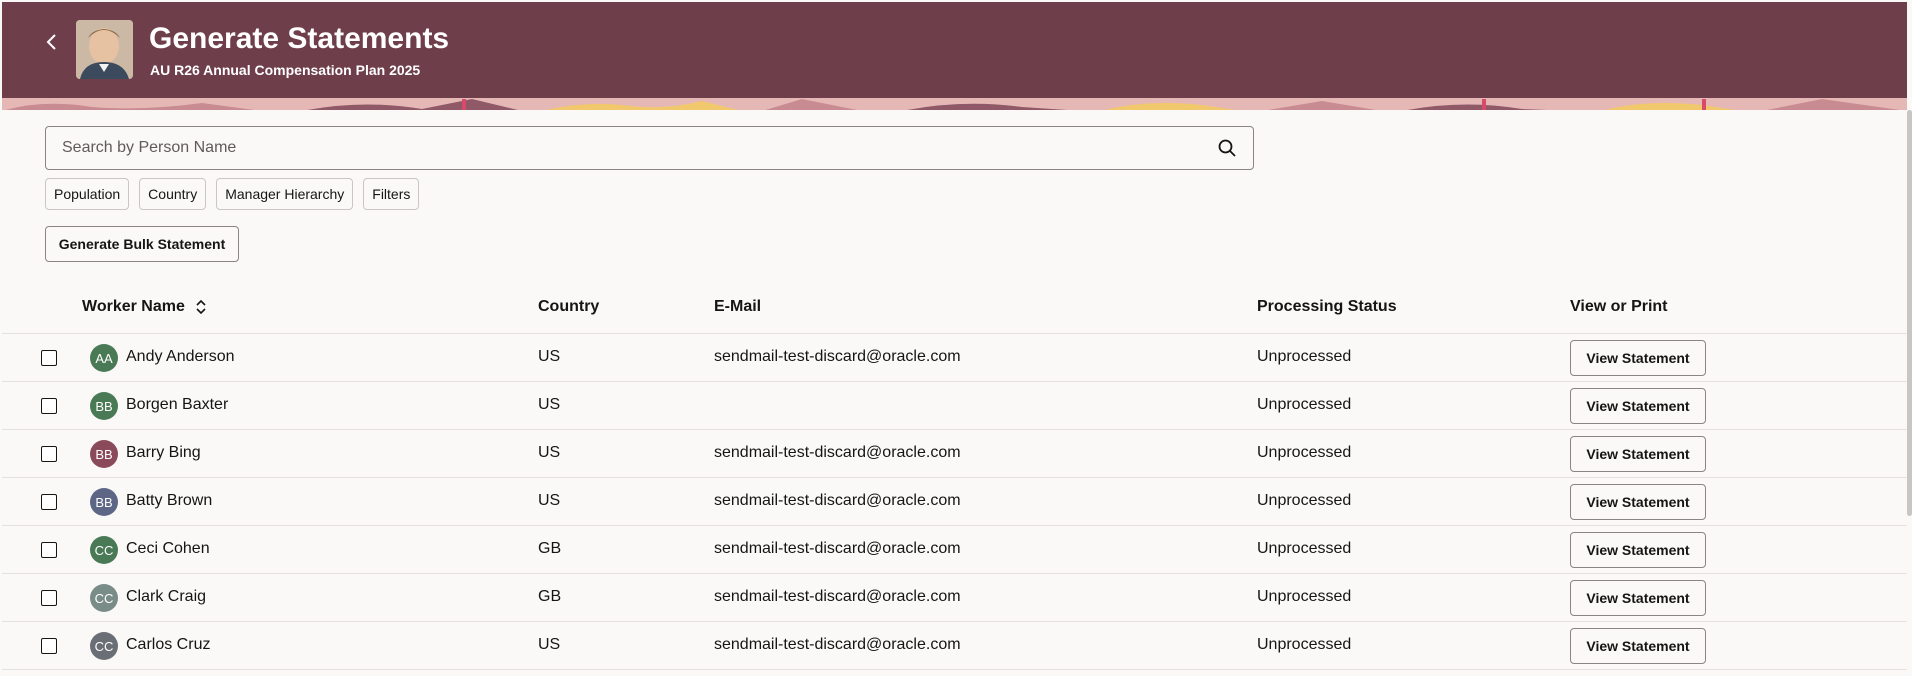  Describe the element at coordinates (177, 404) in the screenshot. I see `worker-name: Borgen Baxter` at that location.